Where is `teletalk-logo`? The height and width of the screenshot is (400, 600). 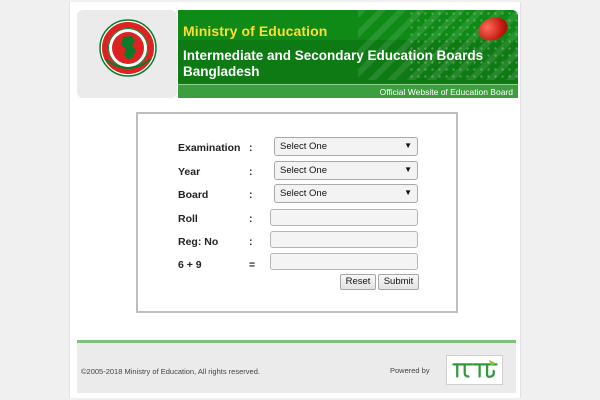
teletalk-logo is located at coordinates (474, 370).